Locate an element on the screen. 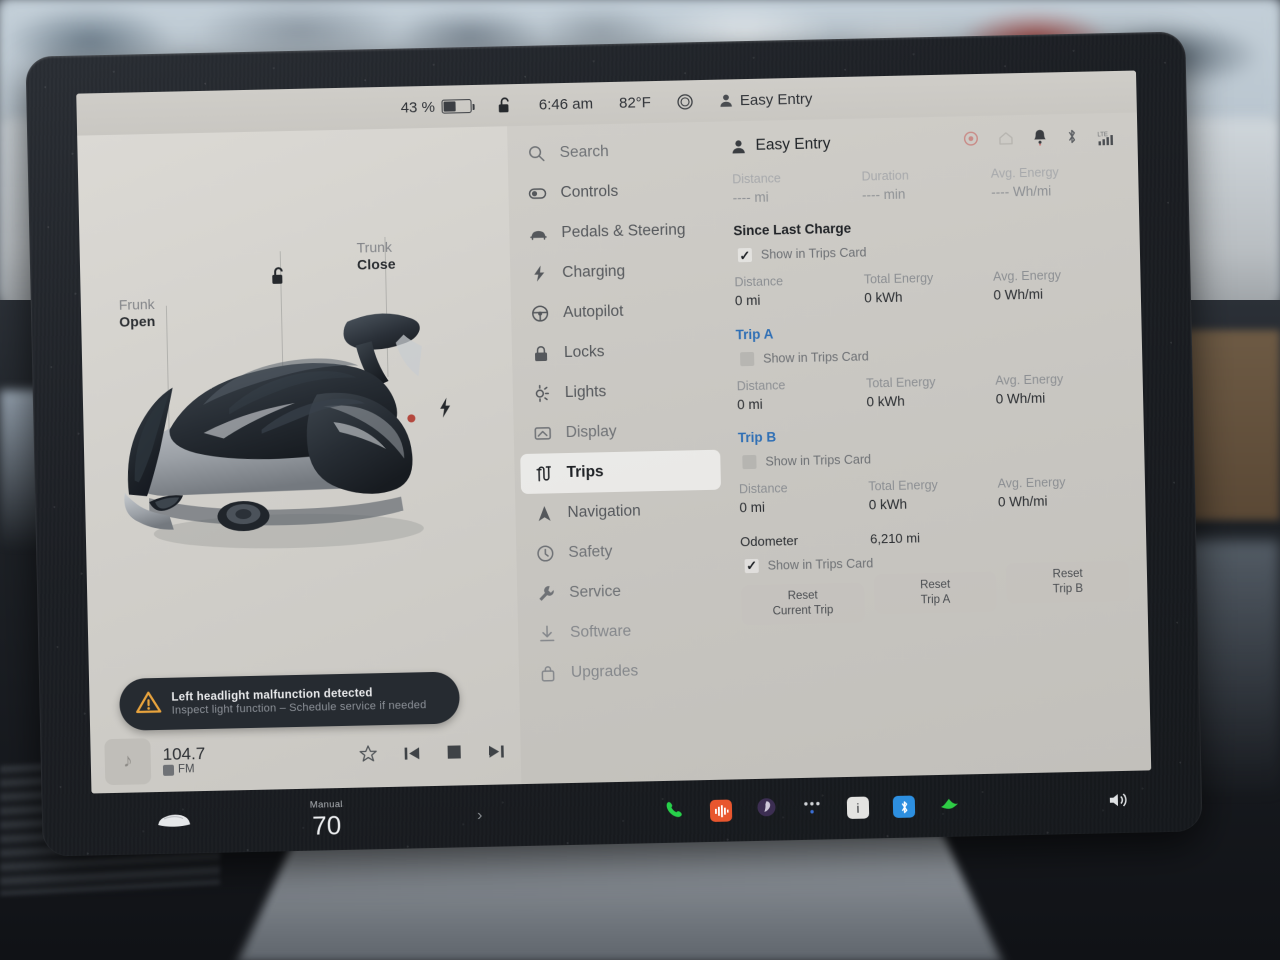  sidebar-item-controls: Controls is located at coordinates (614, 192).